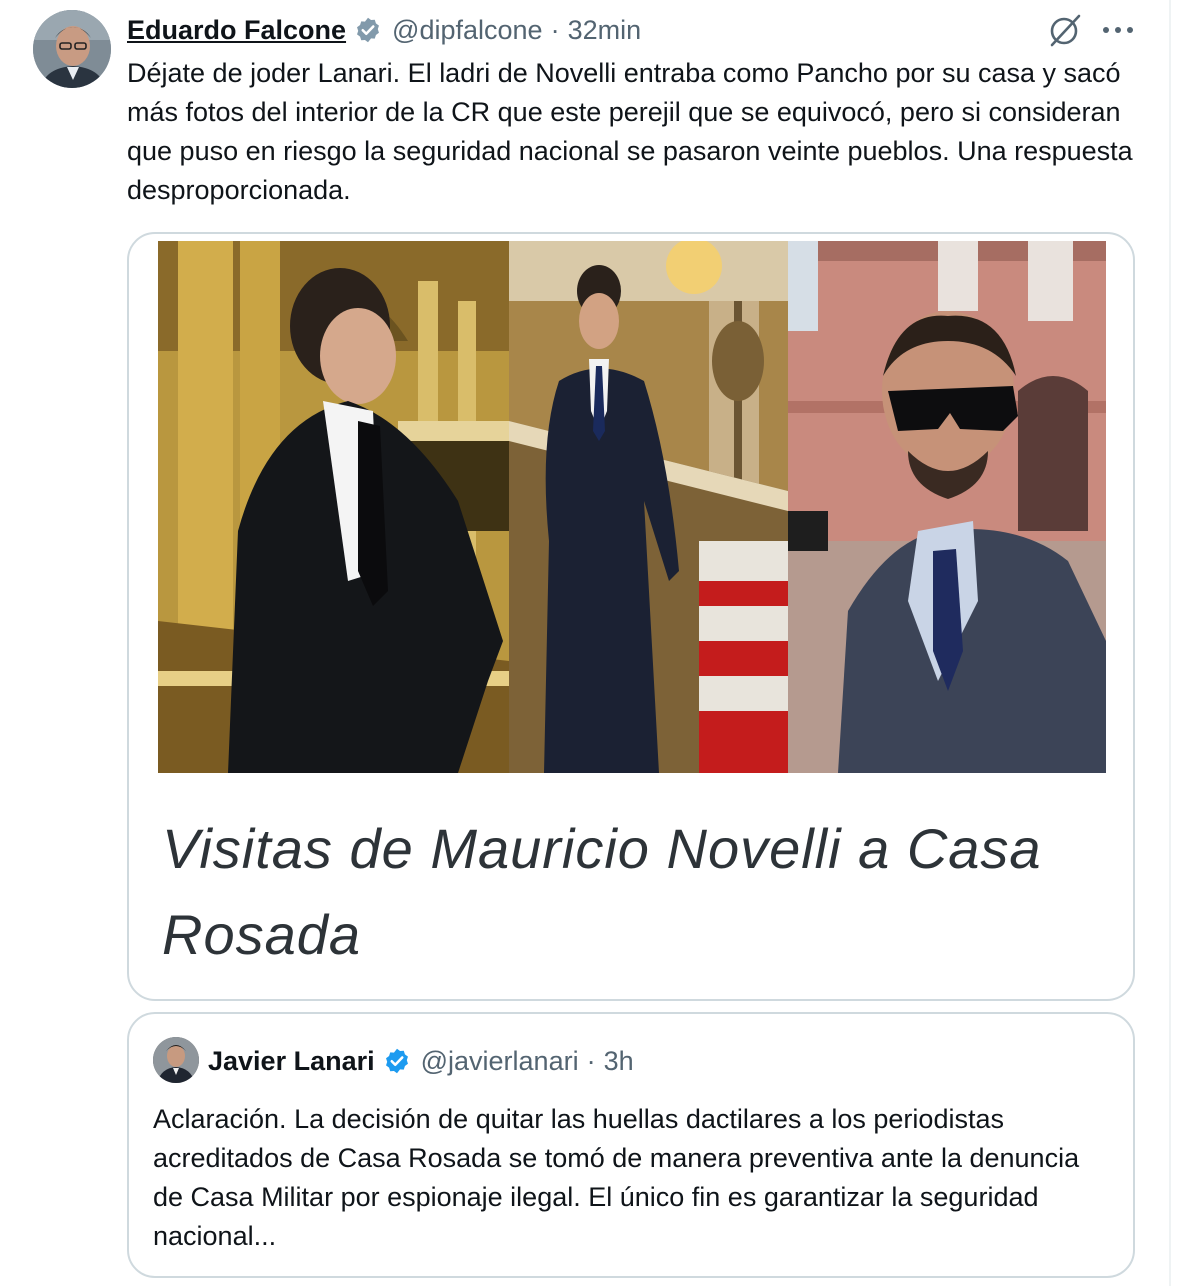 The height and width of the screenshot is (1286, 1200). Describe the element at coordinates (291, 1061) in the screenshot. I see `quoted-author-name: Javier Lanari` at that location.